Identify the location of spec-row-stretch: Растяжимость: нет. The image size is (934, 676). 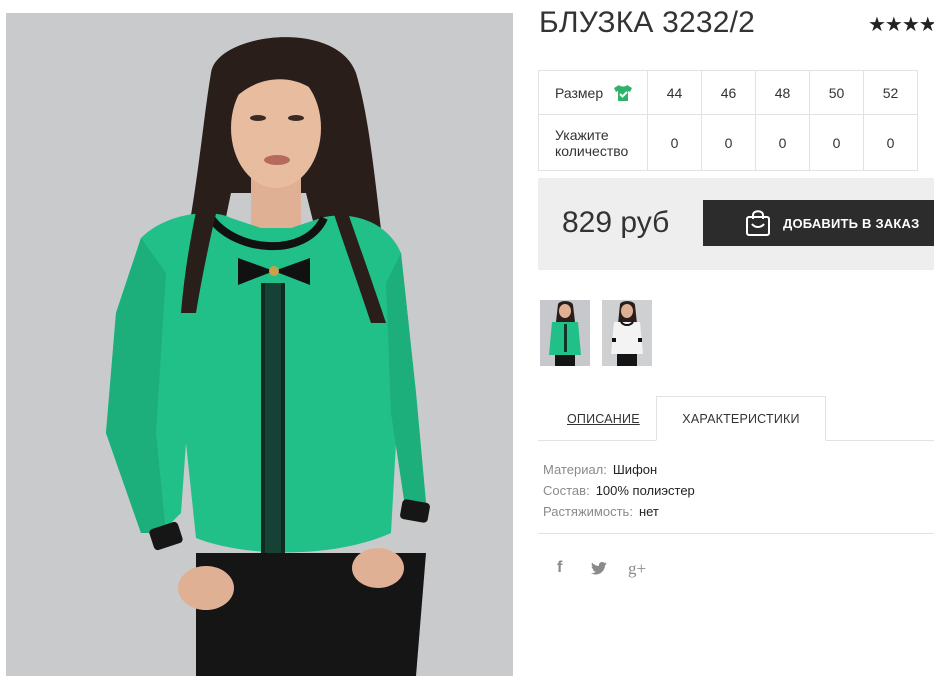
(619, 511).